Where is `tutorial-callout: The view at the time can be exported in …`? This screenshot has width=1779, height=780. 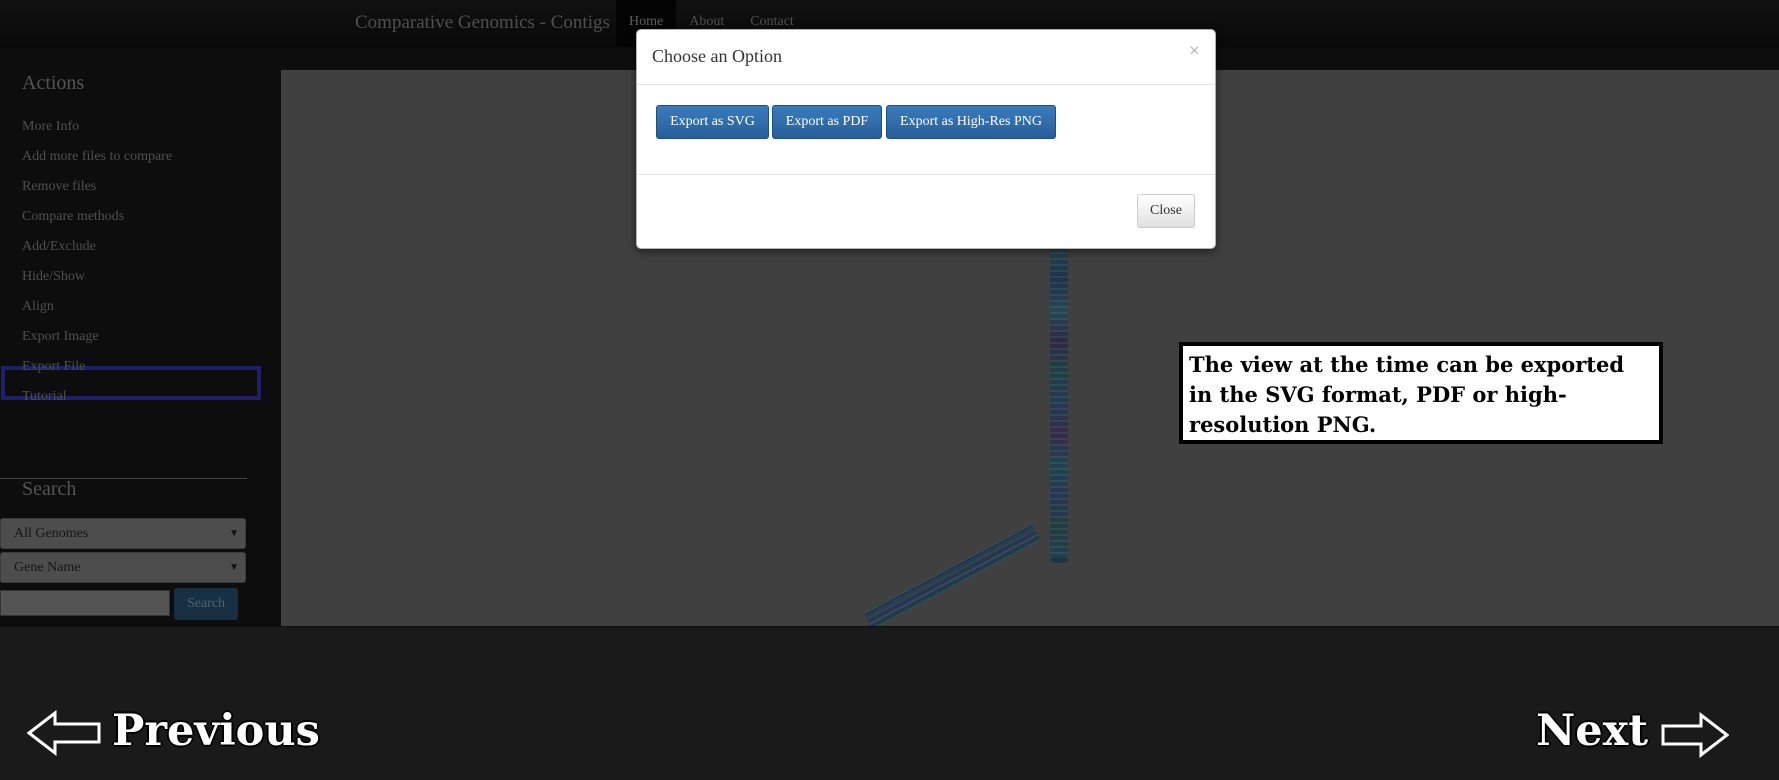 tutorial-callout: The view at the time can be exported in … is located at coordinates (1421, 393).